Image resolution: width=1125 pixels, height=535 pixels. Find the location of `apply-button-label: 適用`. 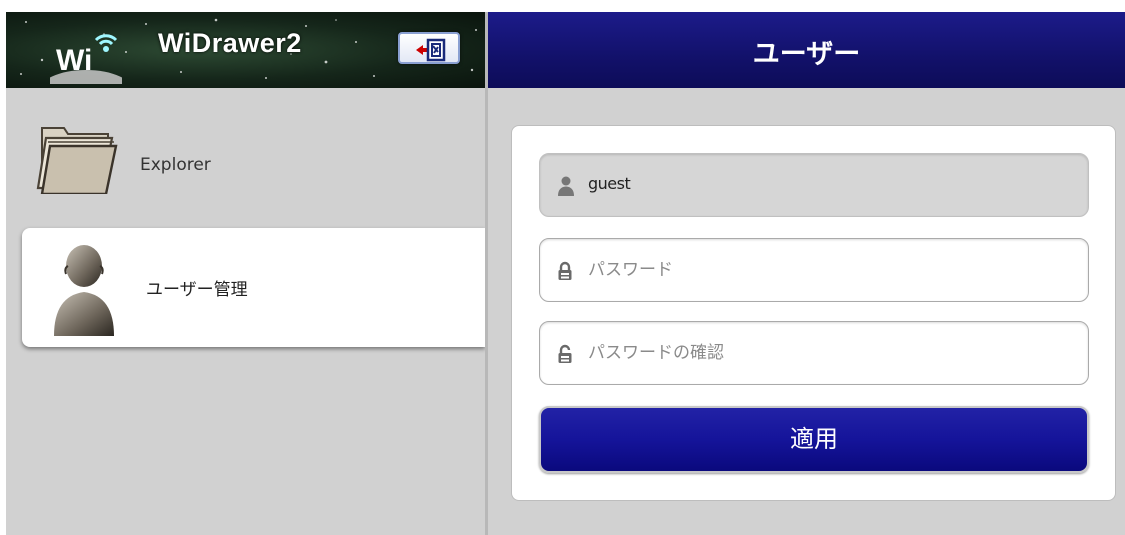

apply-button-label: 適用 is located at coordinates (814, 439).